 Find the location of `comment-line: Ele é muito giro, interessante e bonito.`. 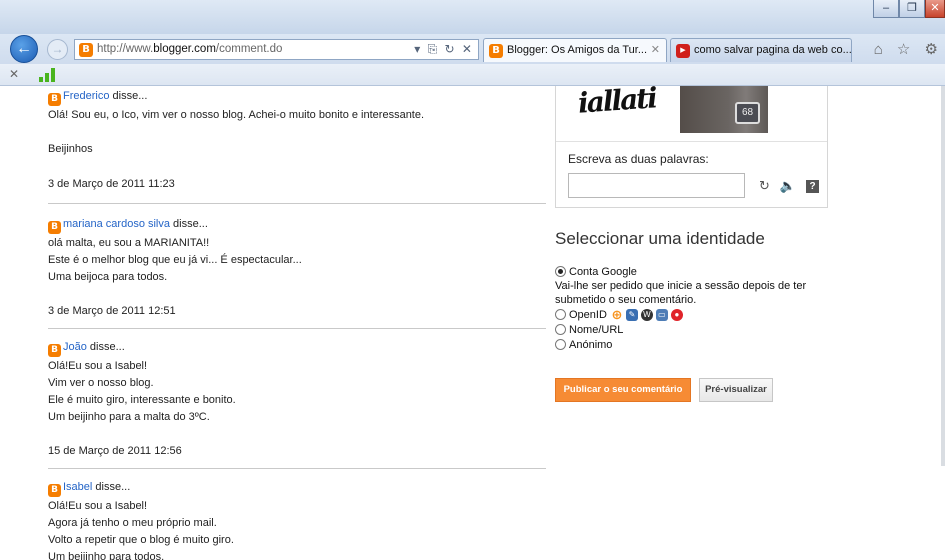

comment-line: Ele é muito giro, interessante e bonito. is located at coordinates (142, 400).